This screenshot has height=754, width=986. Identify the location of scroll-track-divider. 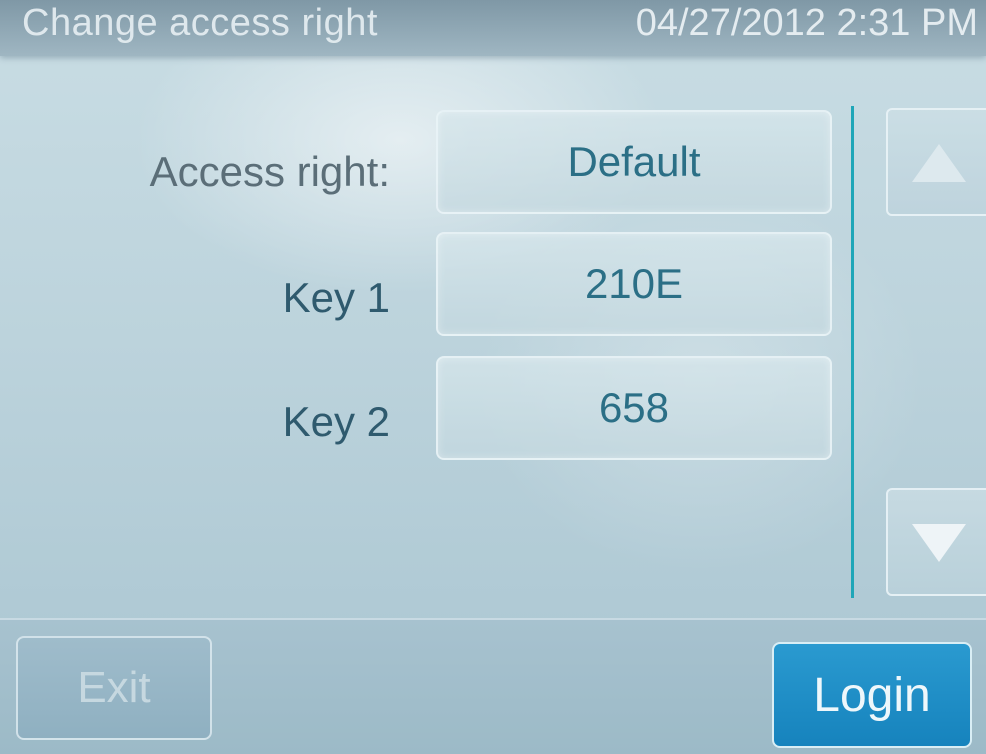
(852, 352).